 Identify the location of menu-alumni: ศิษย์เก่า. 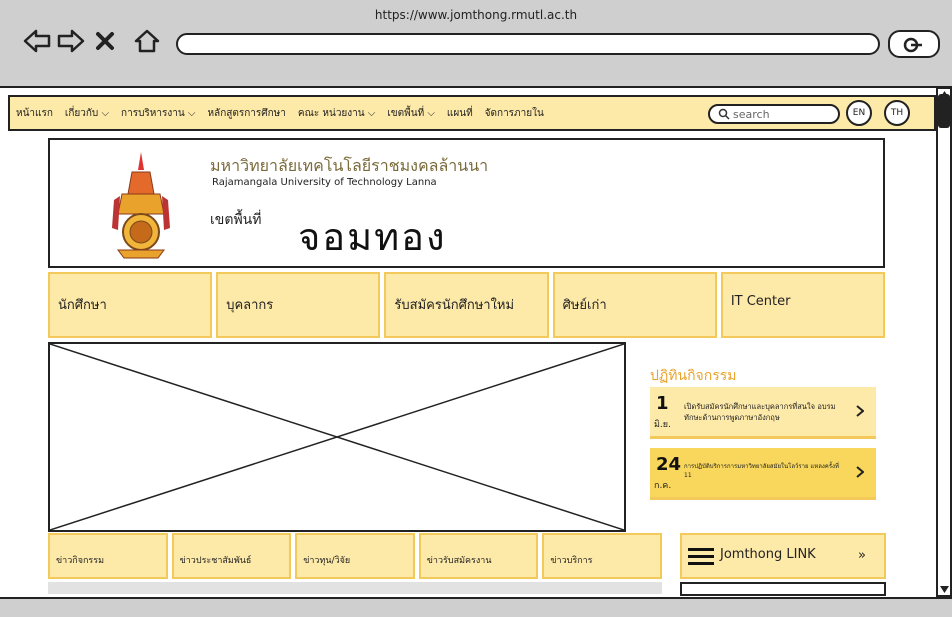
(634, 305).